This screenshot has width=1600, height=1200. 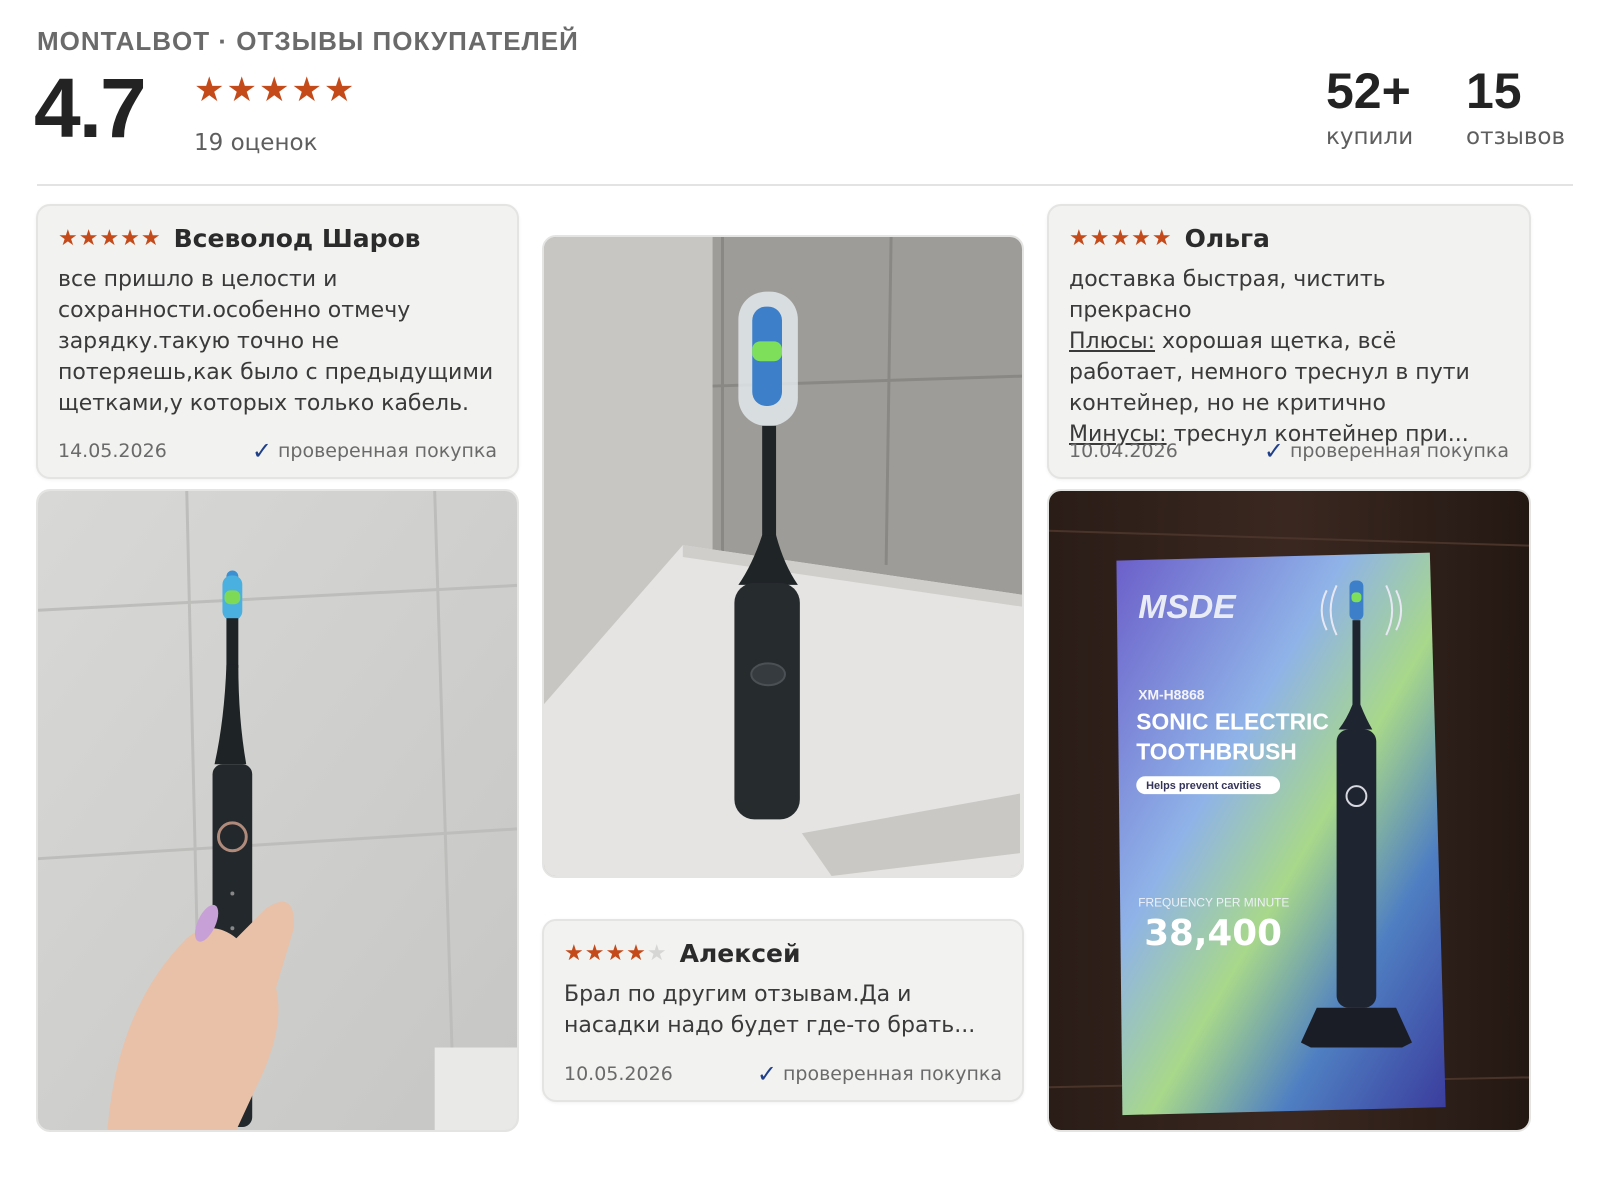 I want to click on brand-title: MONTALBOT · ОТЗЫВЫ ПОКУПАТЕЛЕЙ, so click(x=308, y=41).